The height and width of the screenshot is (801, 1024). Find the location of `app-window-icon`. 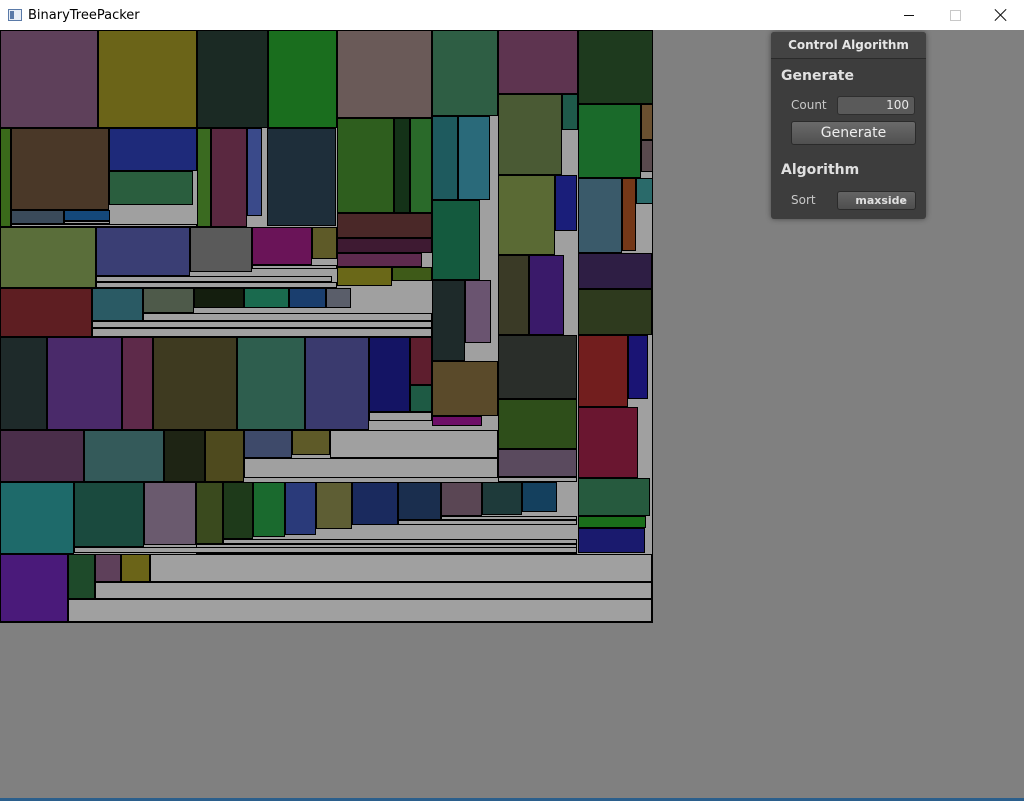

app-window-icon is located at coordinates (15, 15).